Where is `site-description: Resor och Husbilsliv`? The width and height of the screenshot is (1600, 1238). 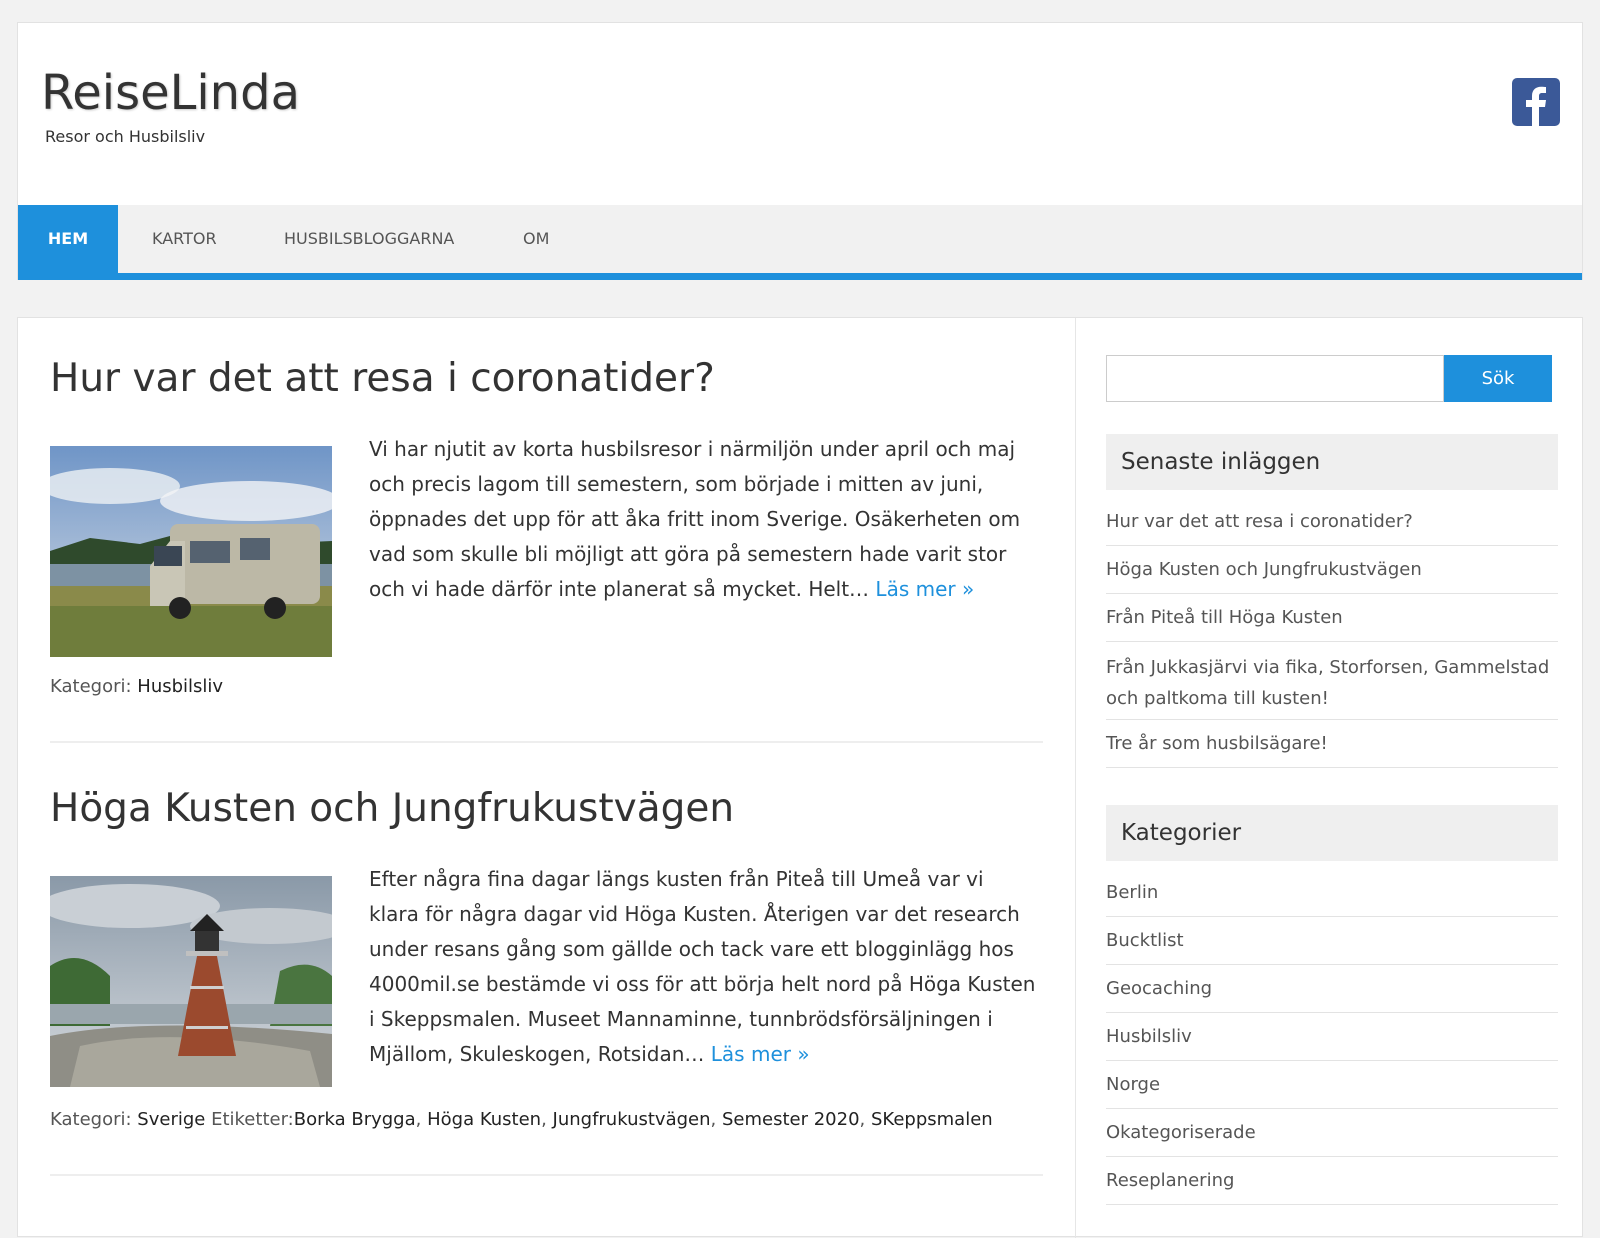
site-description: Resor och Husbilsliv is located at coordinates (125, 136).